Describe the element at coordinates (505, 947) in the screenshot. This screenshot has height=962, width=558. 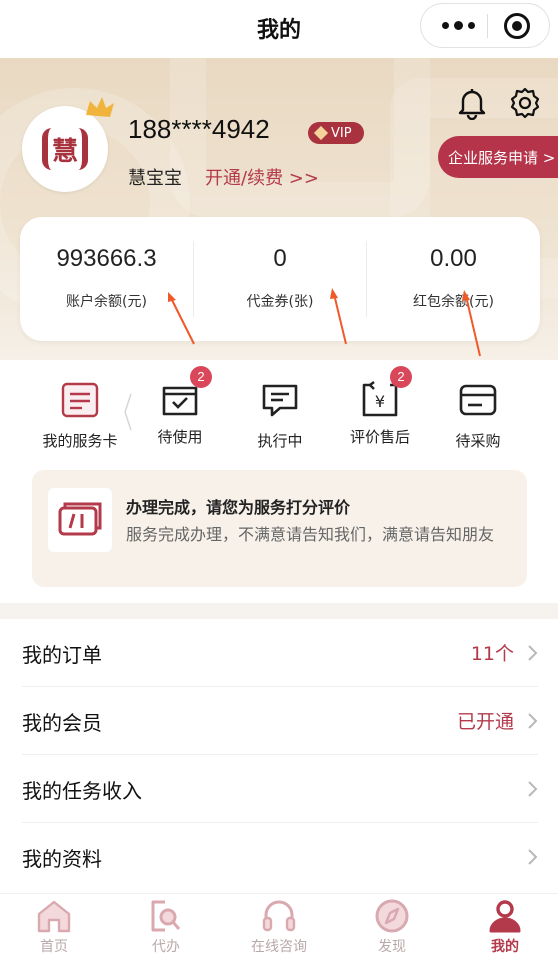
I see `tab-label: 我的` at that location.